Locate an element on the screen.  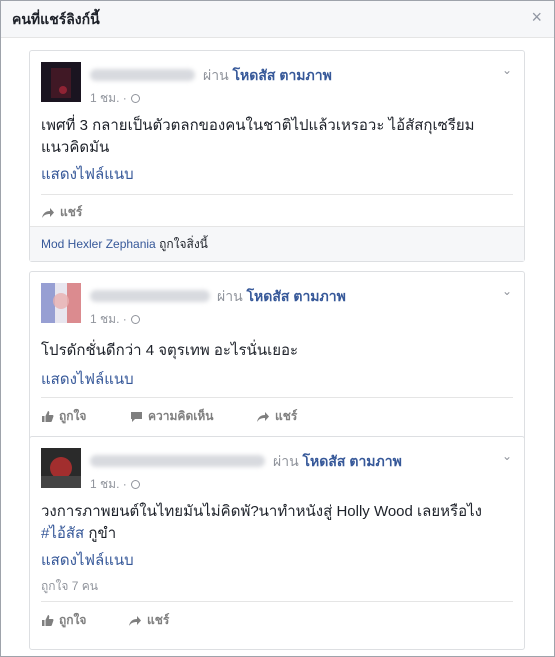
dialog-header: คนที่แชร์ลิงก์นี้ × is located at coordinates (277, 19).